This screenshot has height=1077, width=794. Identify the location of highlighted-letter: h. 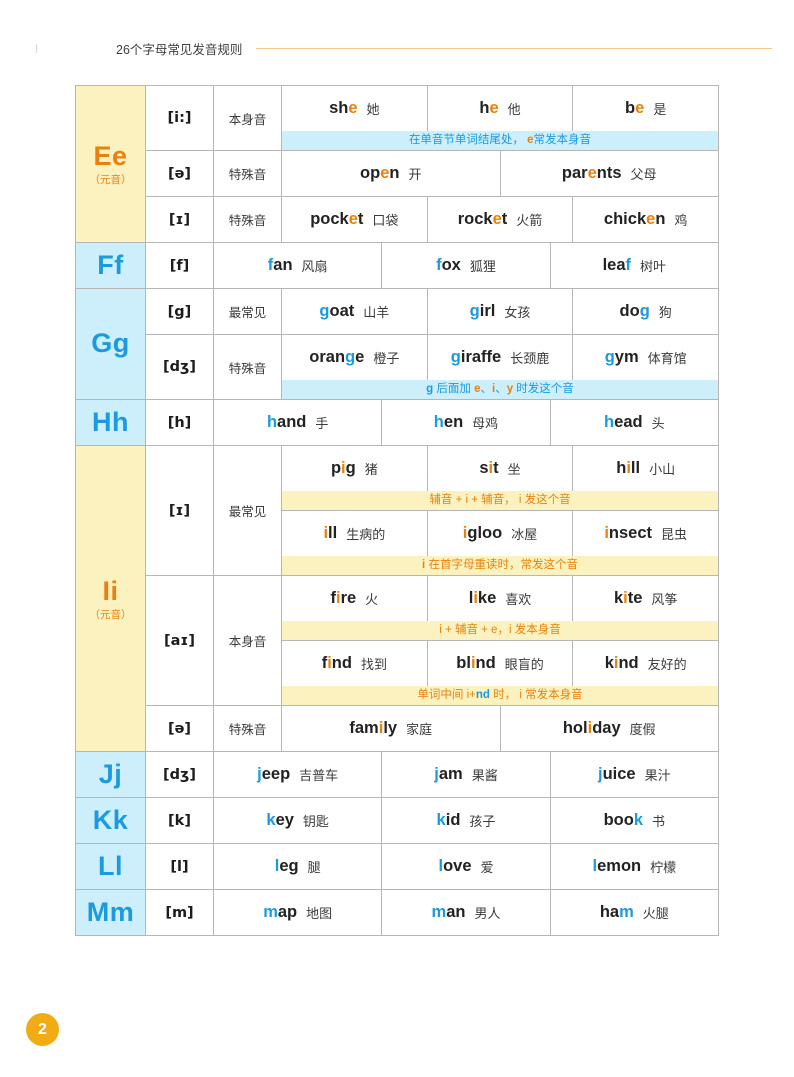
(609, 422).